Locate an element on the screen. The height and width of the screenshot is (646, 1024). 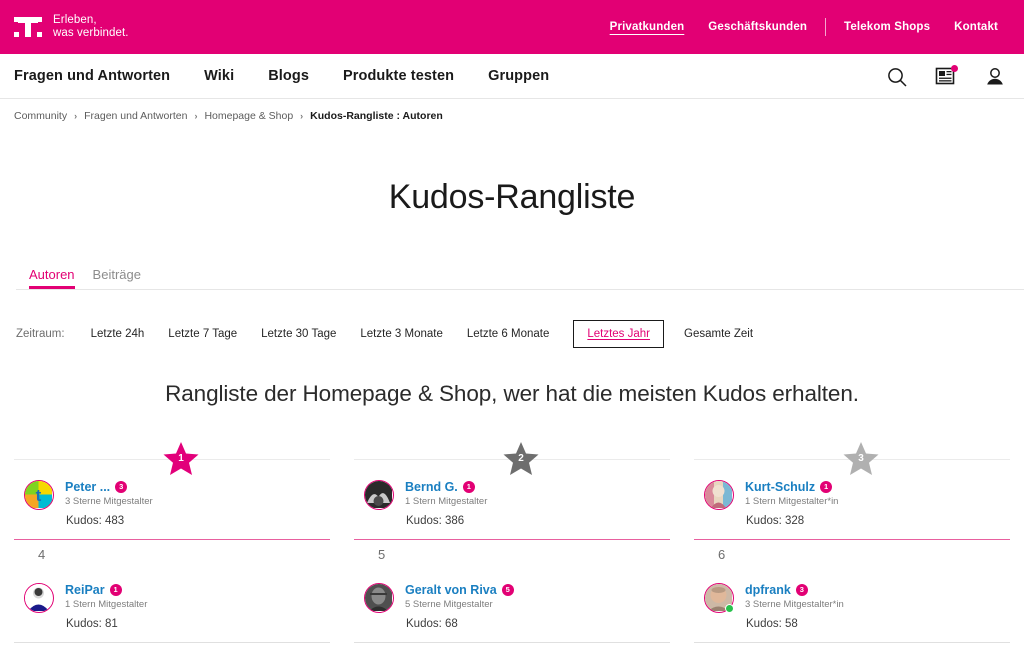
username-row: dpfrank 3 is located at coordinates (794, 590).